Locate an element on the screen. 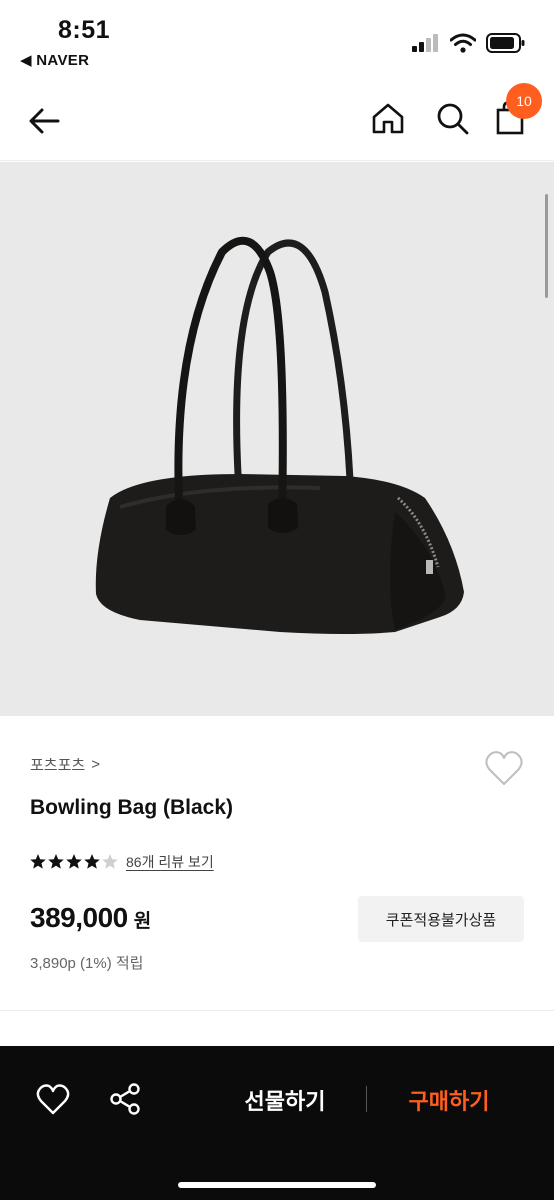 Image resolution: width=554 pixels, height=1200 pixels. share-icon is located at coordinates (125, 1099).